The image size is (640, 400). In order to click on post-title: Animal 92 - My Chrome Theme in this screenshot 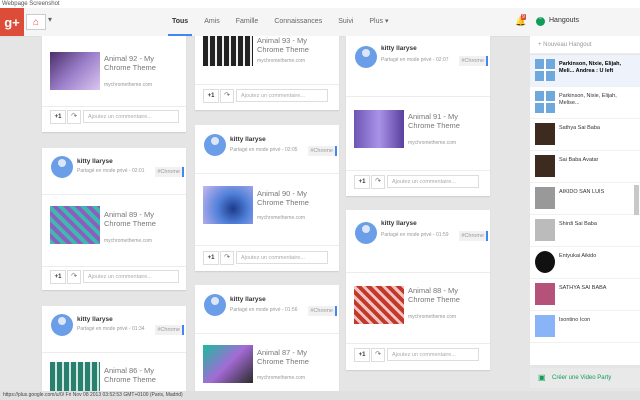, I will do `click(143, 63)`.